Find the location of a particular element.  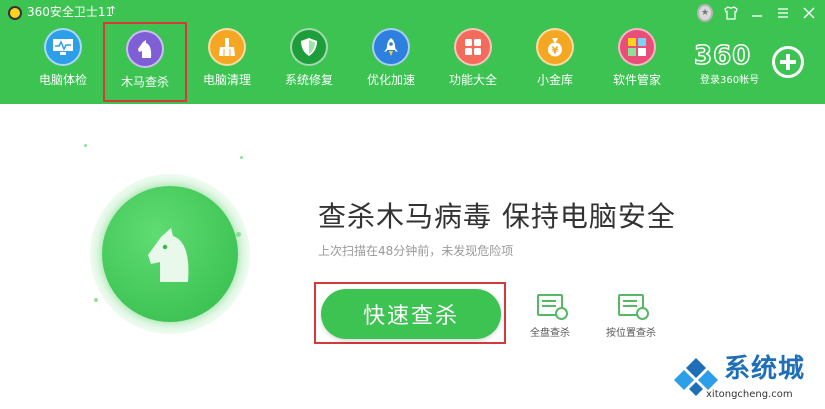

page-headline: 查杀木马病毒 保持电脑安全 is located at coordinates (497, 216).